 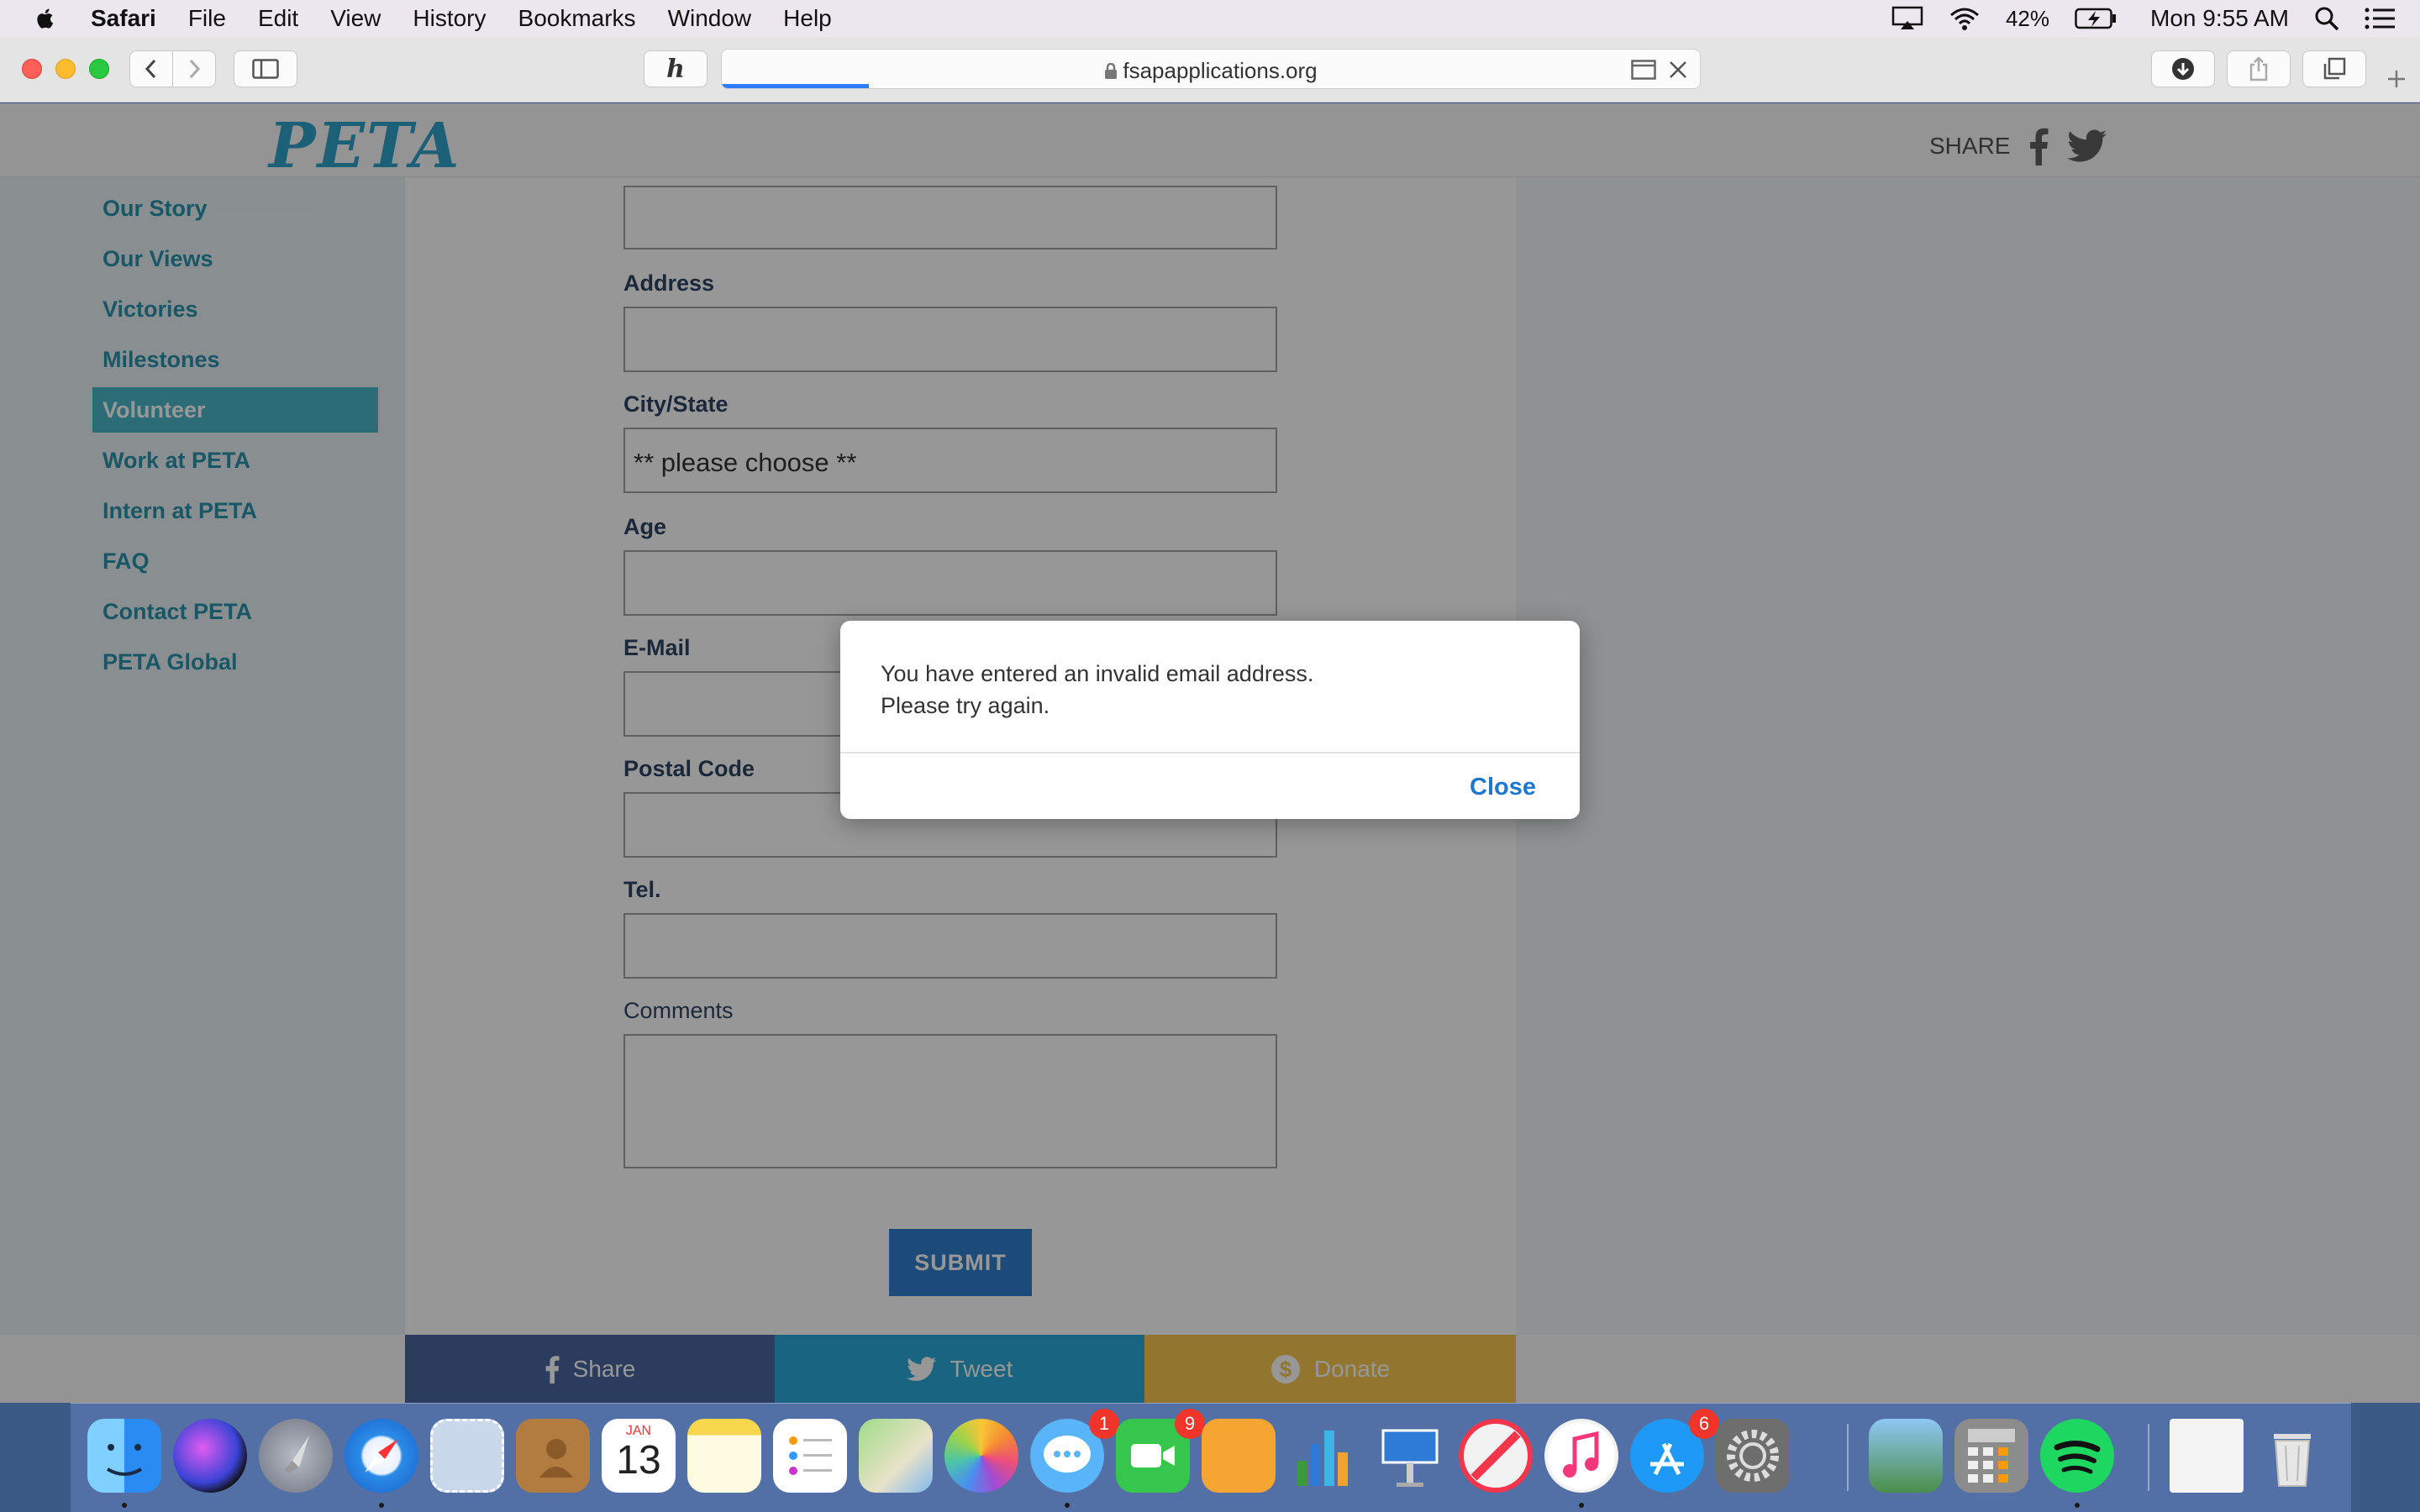 I want to click on finder-running-dot, so click(x=124, y=1505).